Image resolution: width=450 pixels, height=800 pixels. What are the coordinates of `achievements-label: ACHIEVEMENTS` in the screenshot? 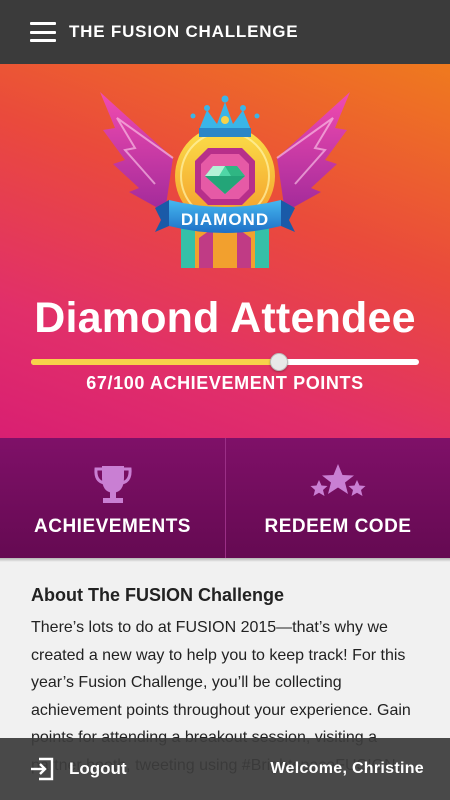 It's located at (112, 526).